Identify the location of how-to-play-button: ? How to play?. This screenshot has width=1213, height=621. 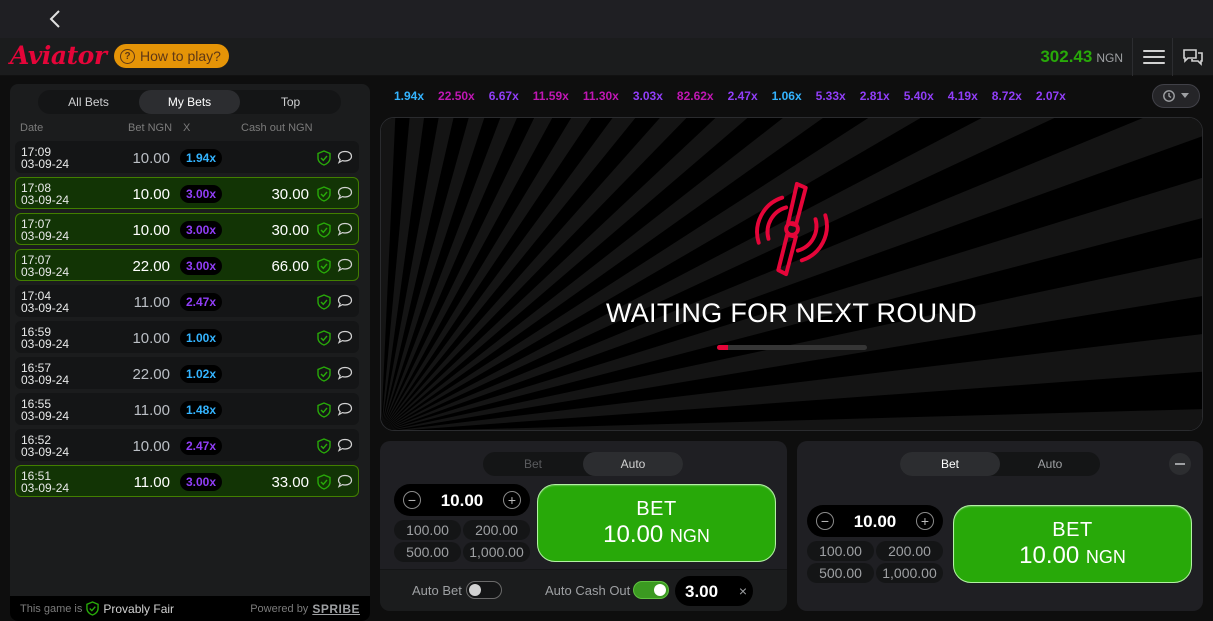
(171, 56).